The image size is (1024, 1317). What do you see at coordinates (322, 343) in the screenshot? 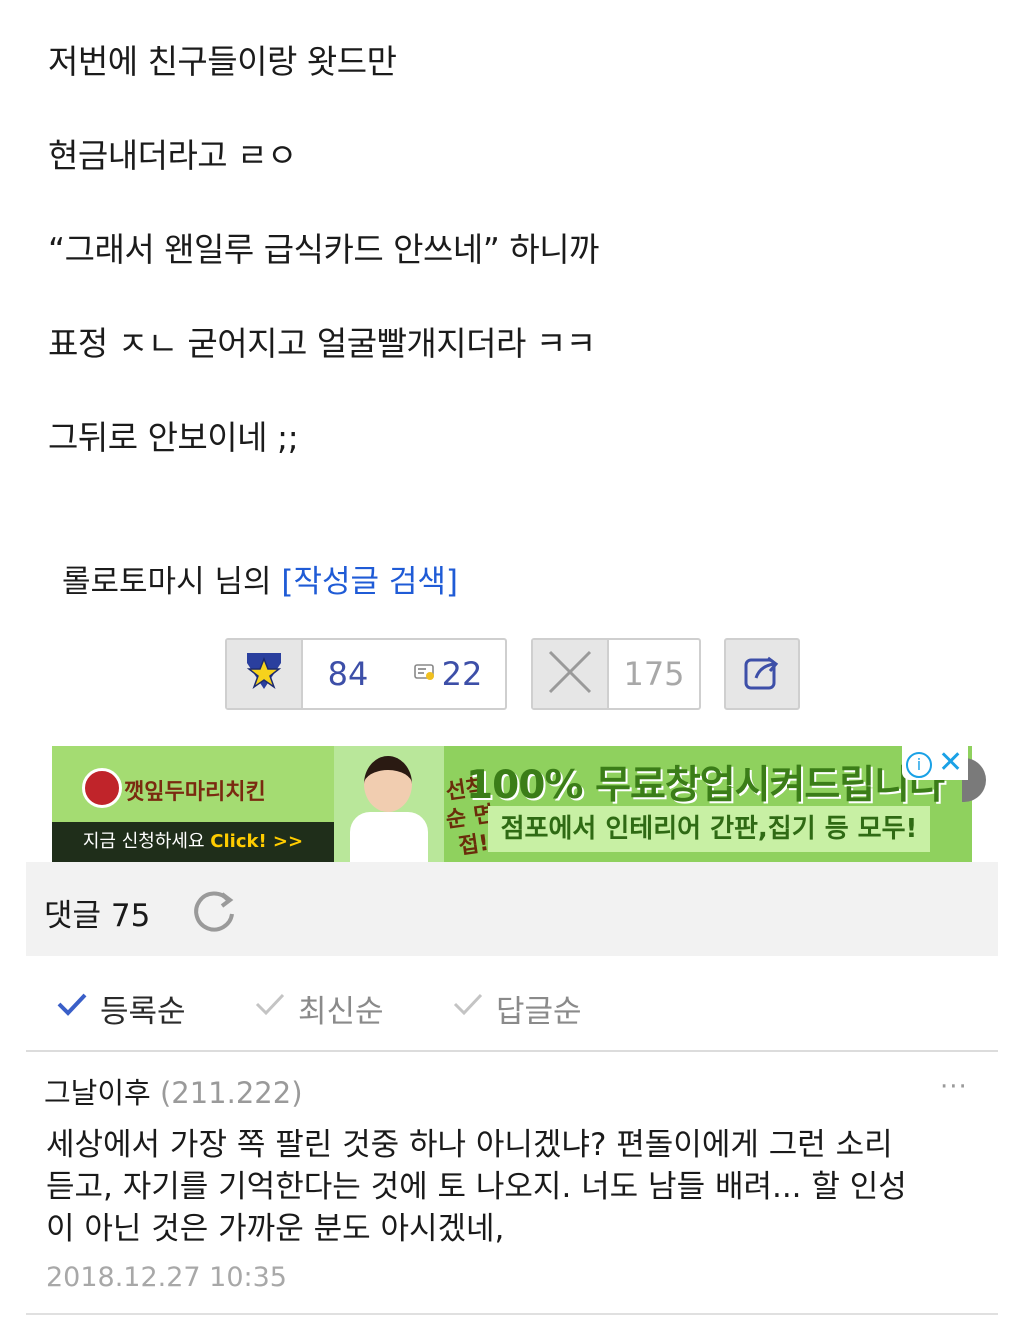
I see `post-line: 표정 ㅈㄴ 굳어지고 얼굴빨개지더라 ㅋㅋ` at bounding box center [322, 343].